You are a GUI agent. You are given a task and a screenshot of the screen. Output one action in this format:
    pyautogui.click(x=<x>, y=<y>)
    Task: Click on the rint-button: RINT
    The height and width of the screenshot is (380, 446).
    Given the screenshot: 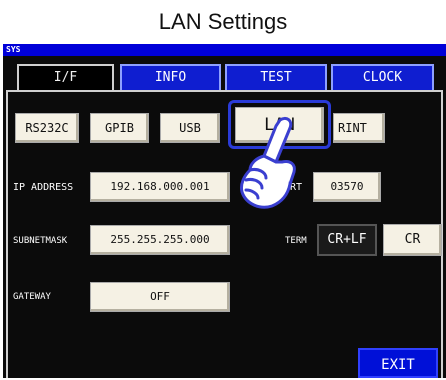 What is the action you would take?
    pyautogui.click(x=359, y=128)
    